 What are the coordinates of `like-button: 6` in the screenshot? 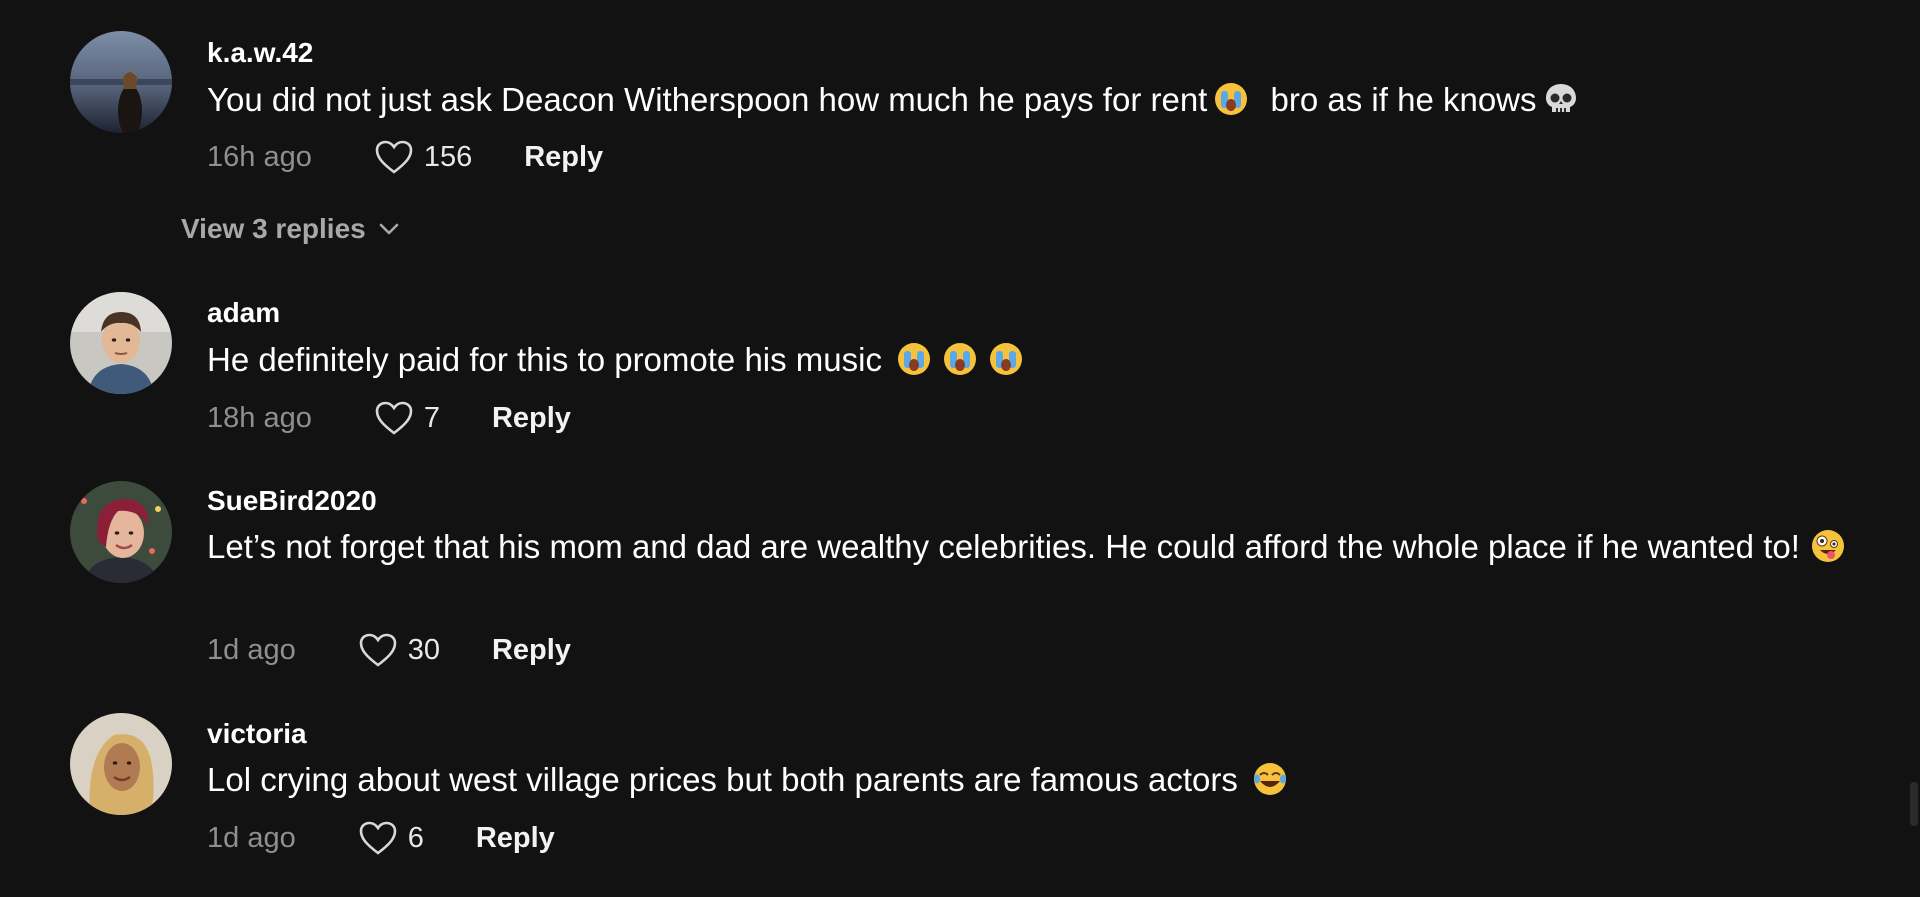 It's located at (391, 838).